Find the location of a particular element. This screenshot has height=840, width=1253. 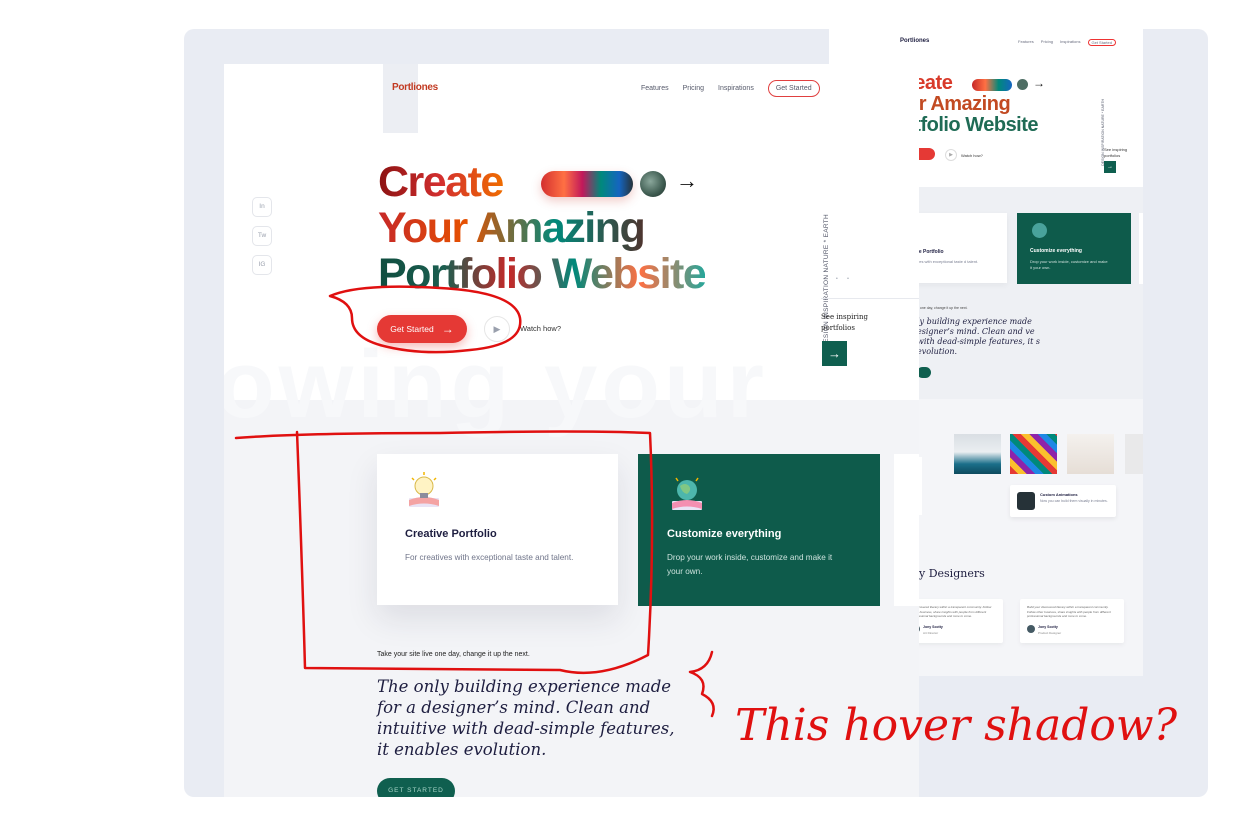

secondary-card-desc: atives with exceptional taste d talent. is located at coordinates (946, 261).